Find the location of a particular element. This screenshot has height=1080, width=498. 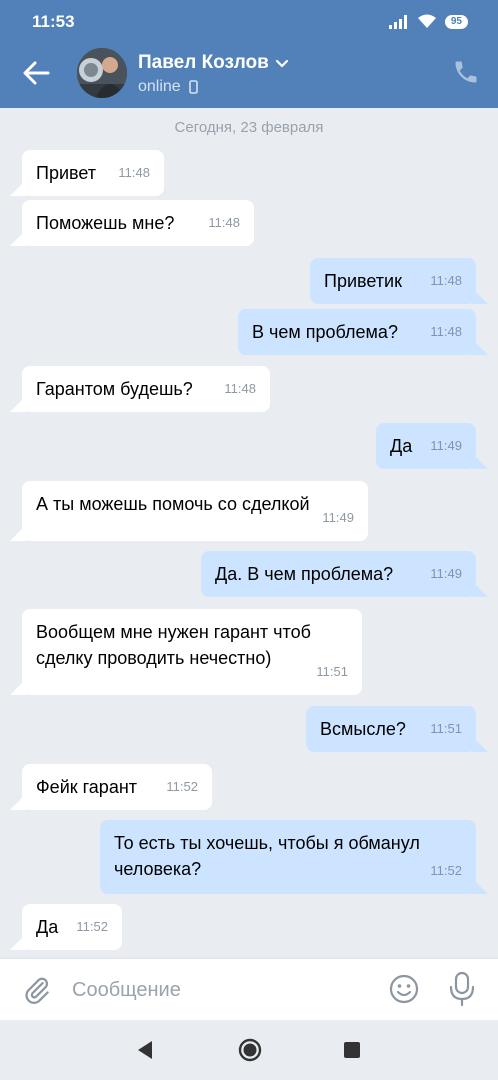

nav-home-icon is located at coordinates (250, 1050).